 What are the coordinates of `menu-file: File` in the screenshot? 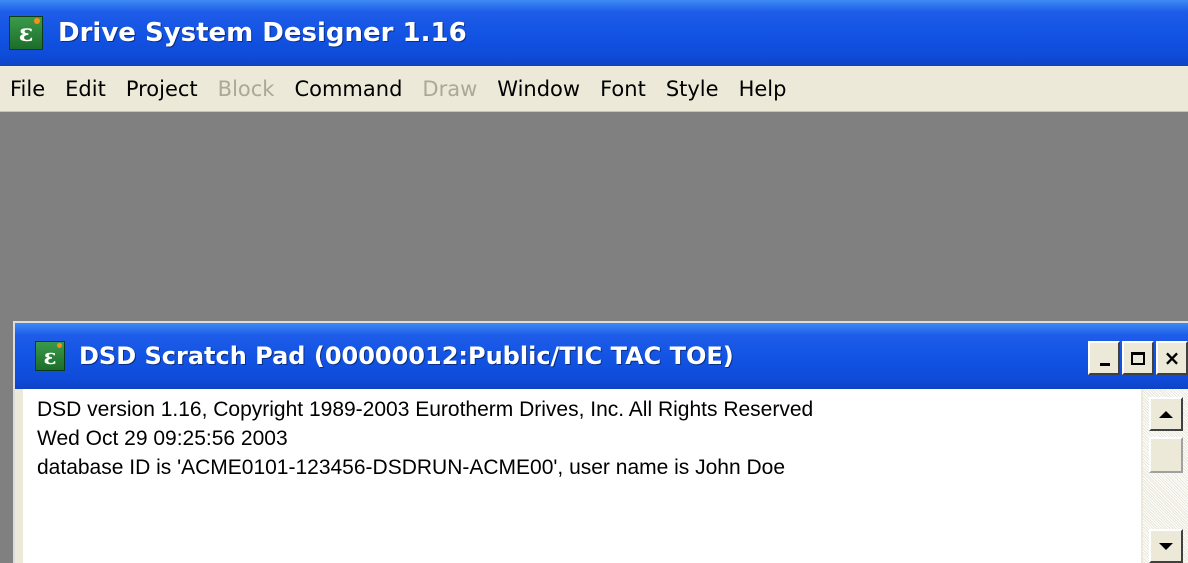 It's located at (27, 89).